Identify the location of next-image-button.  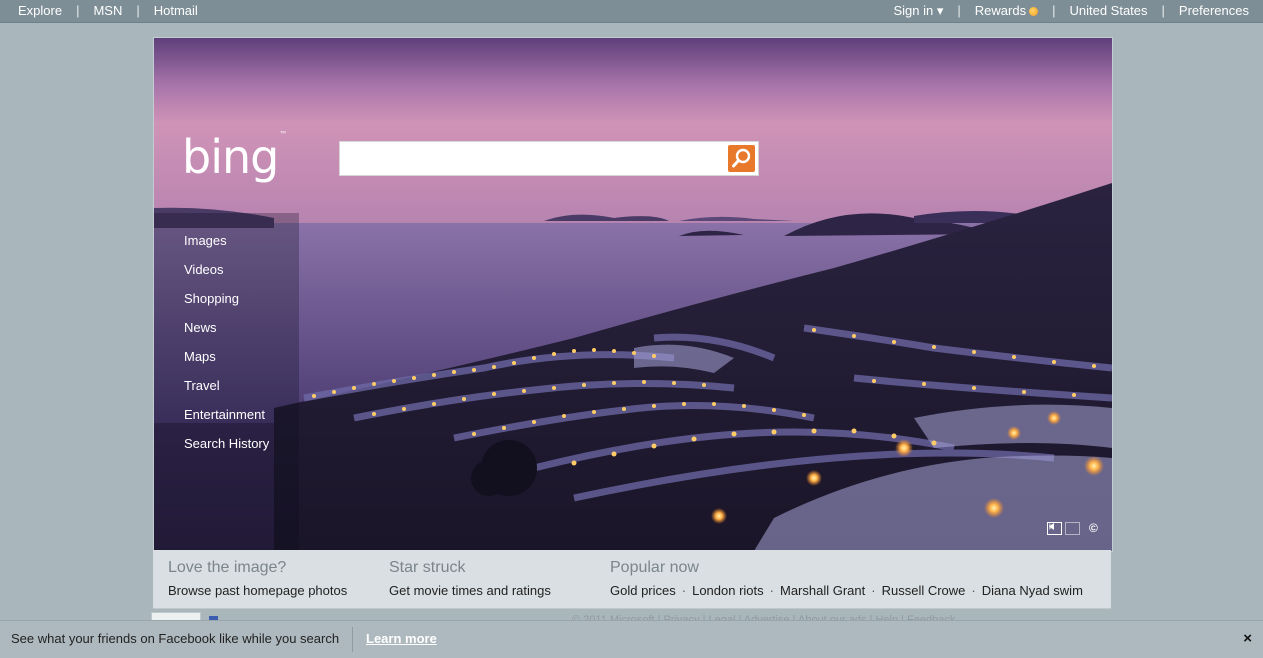
(1064, 528).